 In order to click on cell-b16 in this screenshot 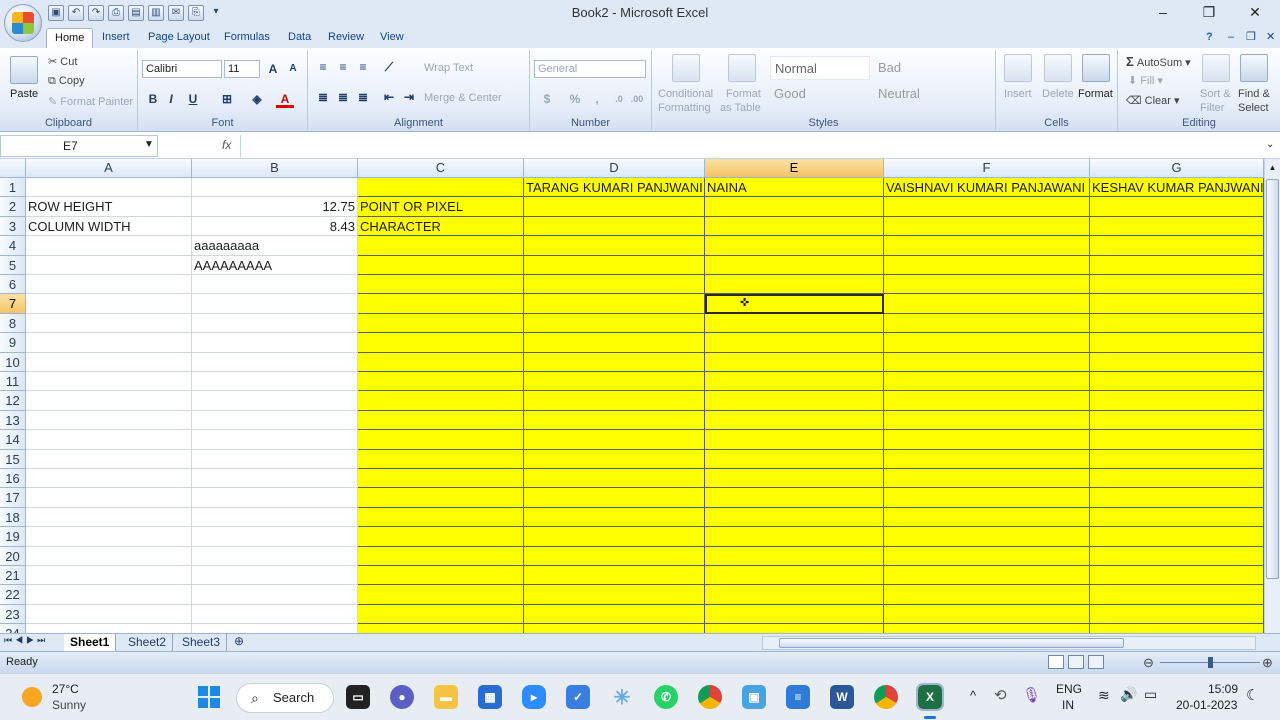, I will do `click(275, 479)`.